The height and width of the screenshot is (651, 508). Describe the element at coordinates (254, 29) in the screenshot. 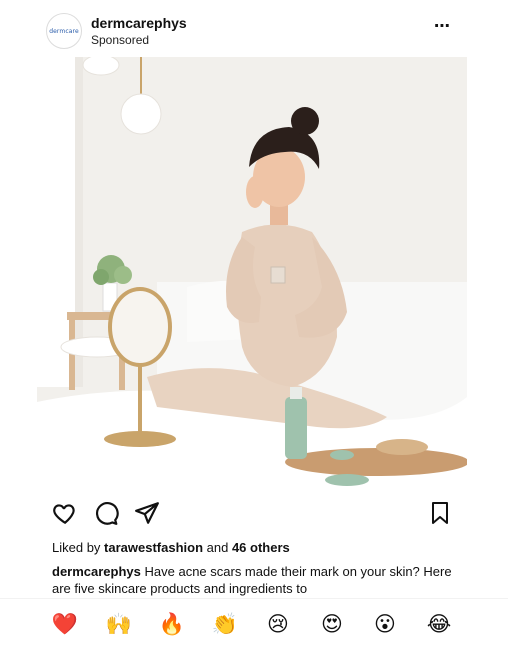

I see `post-header: dermcare dermcarephys Sponsored ⋯` at that location.